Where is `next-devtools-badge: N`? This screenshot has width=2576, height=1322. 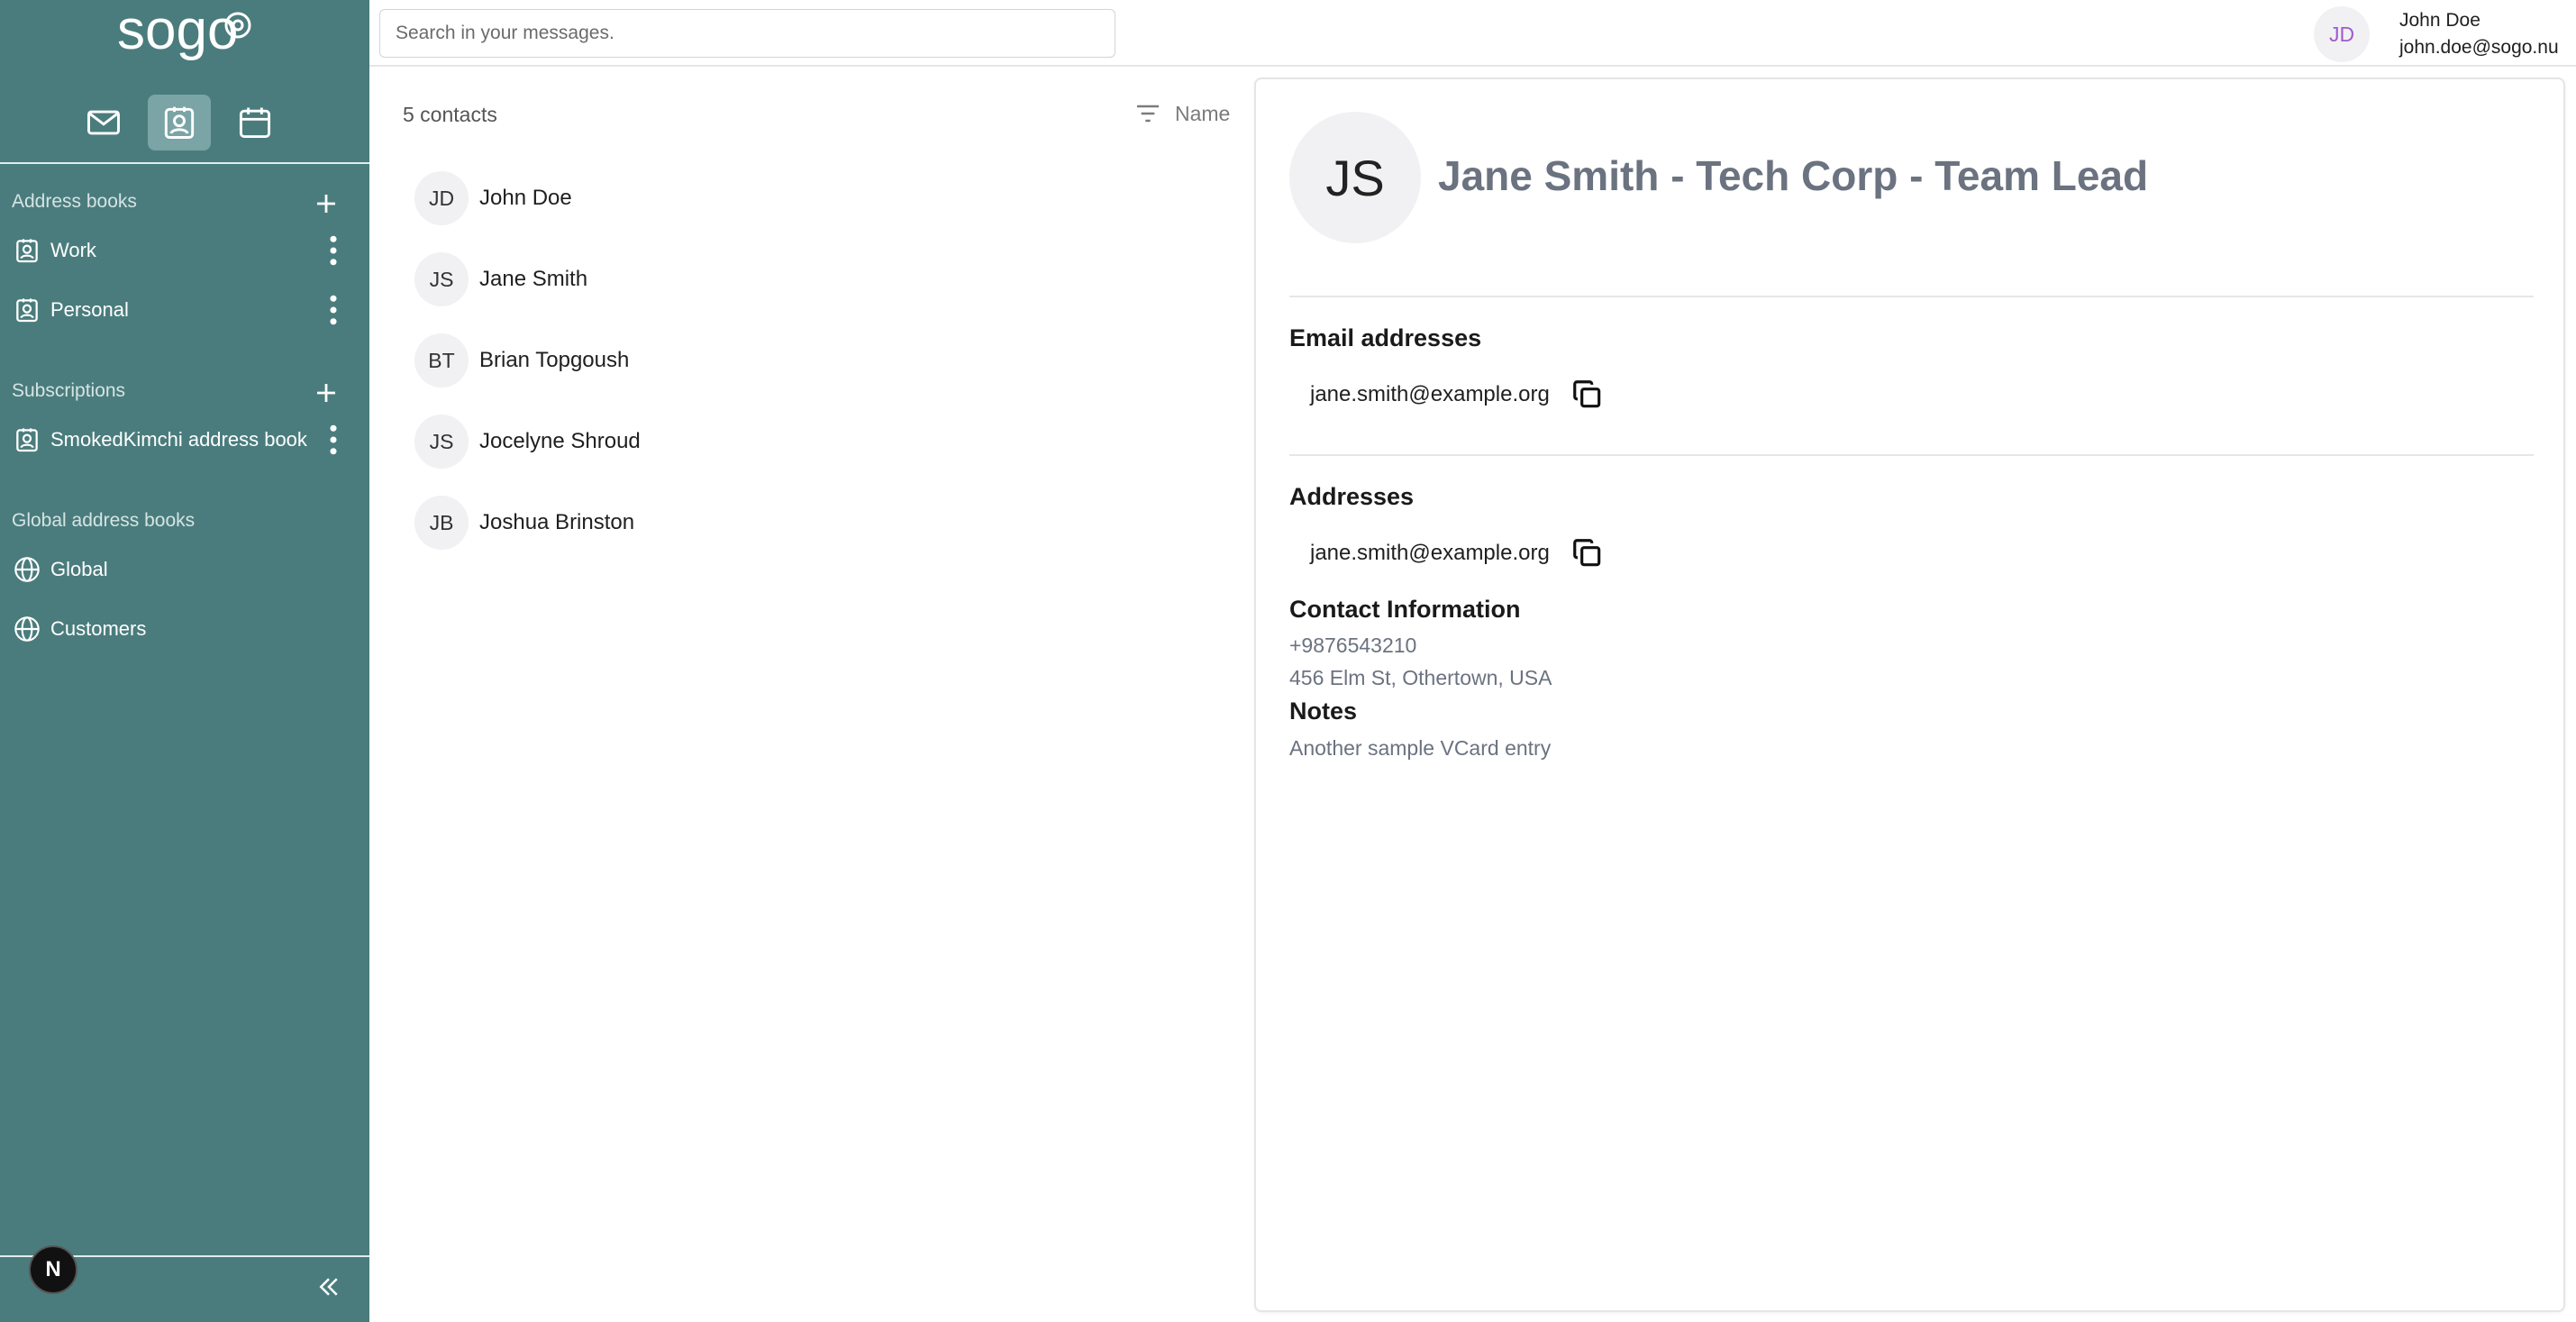 next-devtools-badge: N is located at coordinates (53, 1269).